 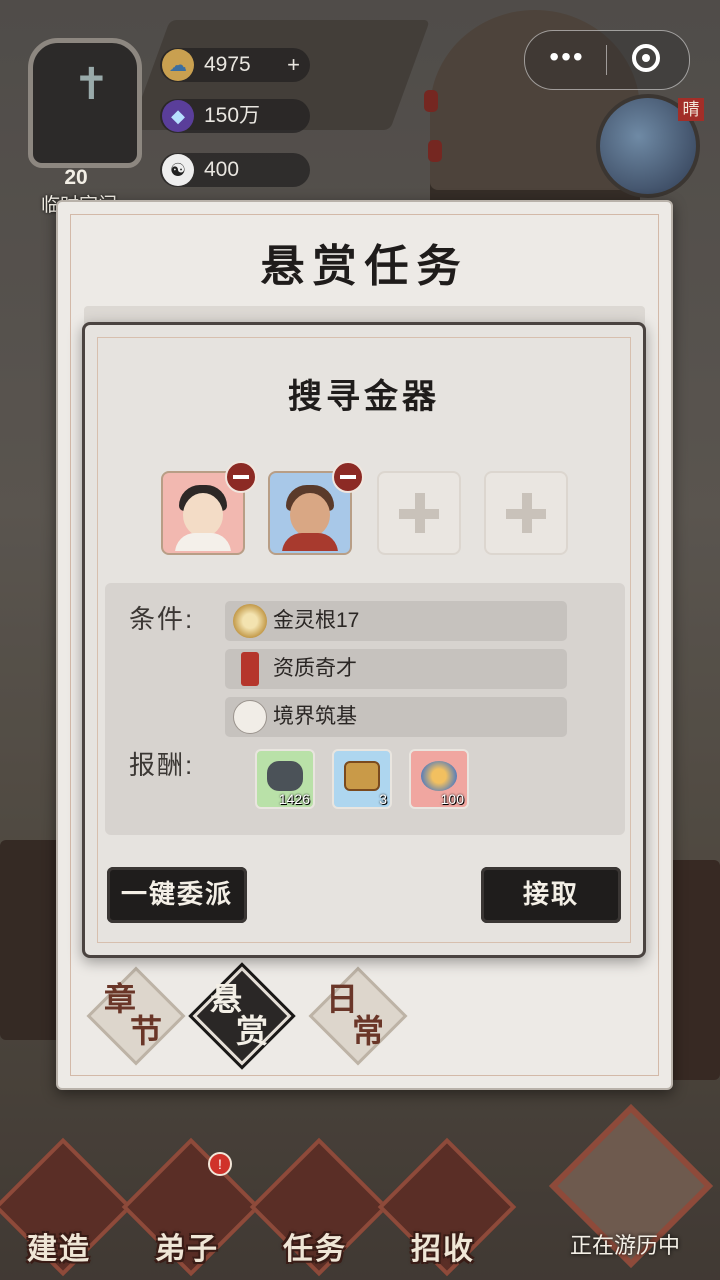 What do you see at coordinates (567, 57) in the screenshot?
I see `more-menu-icon: •••` at bounding box center [567, 57].